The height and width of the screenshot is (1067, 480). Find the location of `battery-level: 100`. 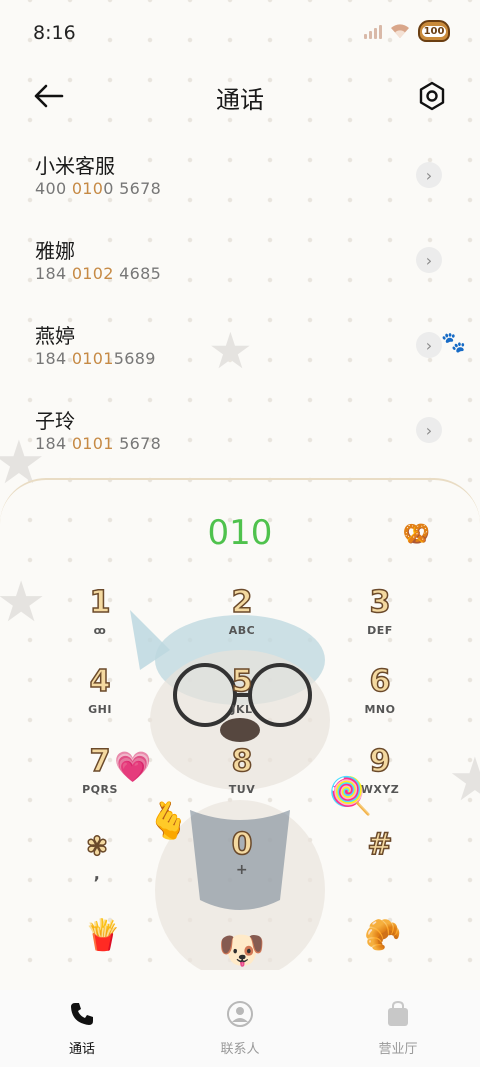

battery-level: 100 is located at coordinates (434, 31).